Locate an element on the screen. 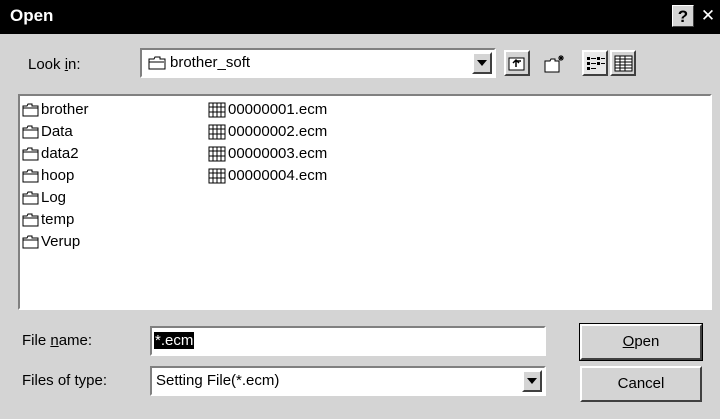 Image resolution: width=720 pixels, height=419 pixels. help-icon: ? is located at coordinates (683, 16).